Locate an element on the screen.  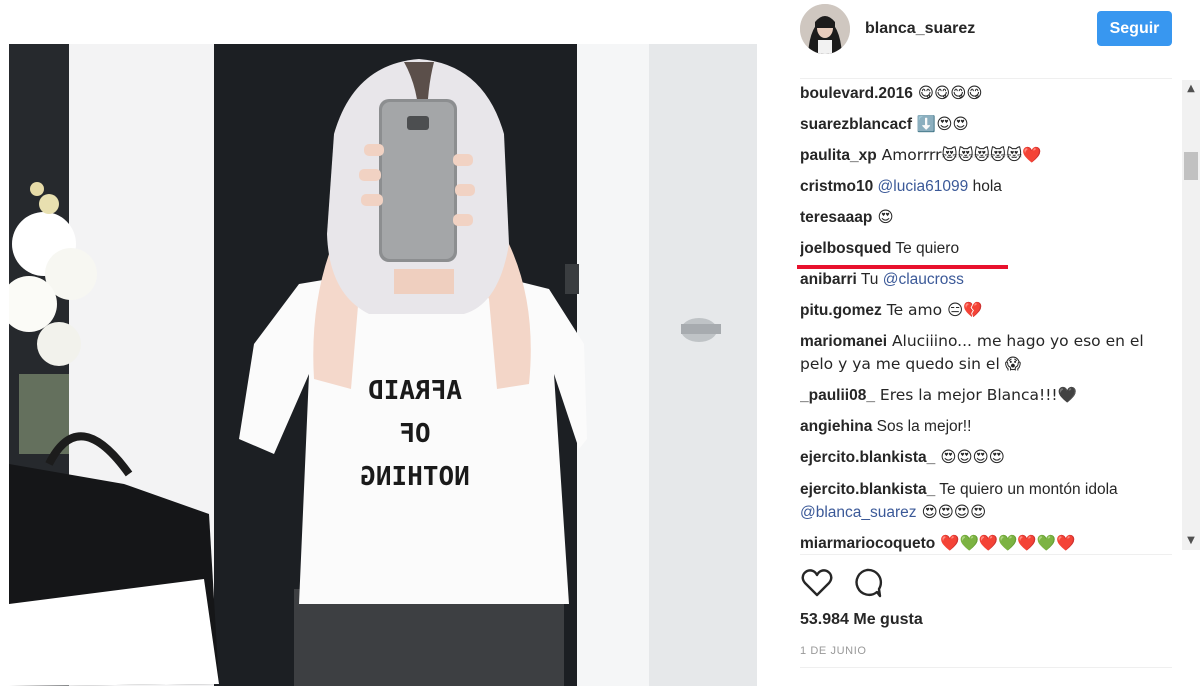
comment-username: pitu.gomez is located at coordinates (841, 310).